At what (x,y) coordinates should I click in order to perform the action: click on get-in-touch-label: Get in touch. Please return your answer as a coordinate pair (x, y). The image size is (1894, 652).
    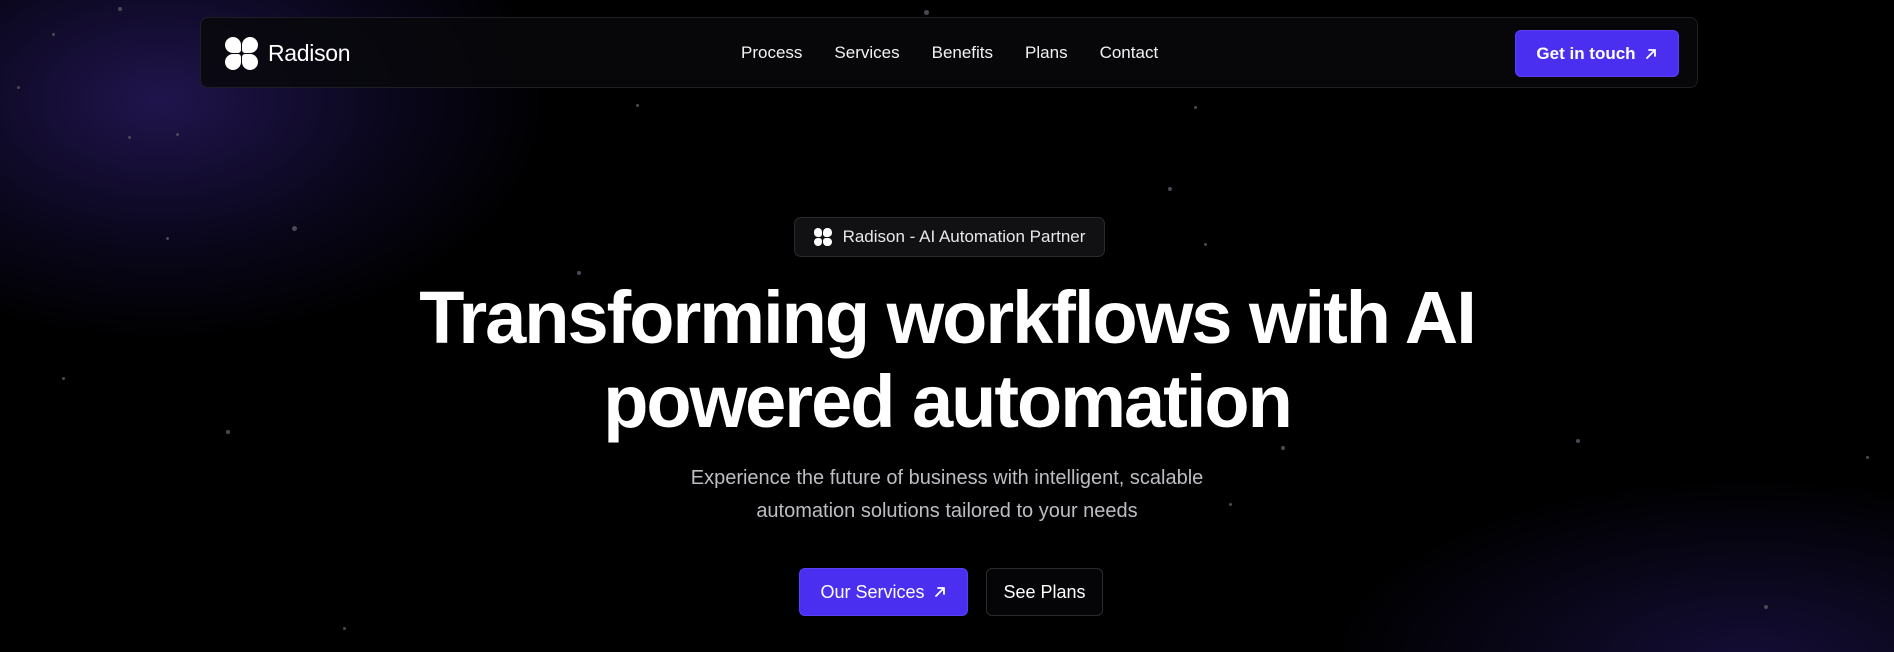
    Looking at the image, I should click on (1586, 53).